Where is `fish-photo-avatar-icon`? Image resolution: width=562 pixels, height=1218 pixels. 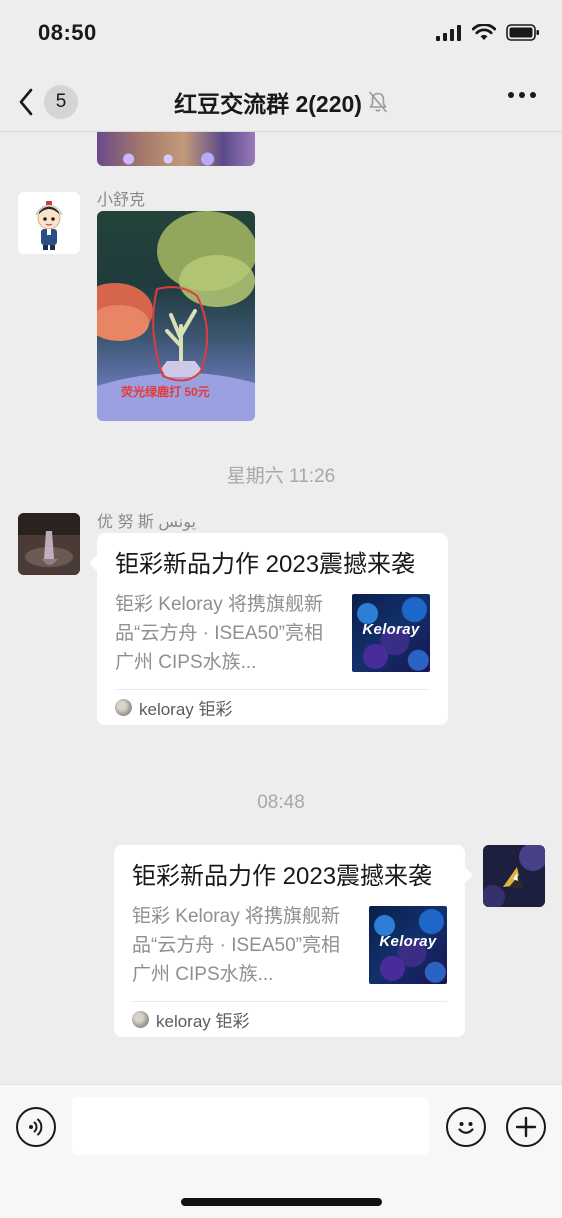 fish-photo-avatar-icon is located at coordinates (514, 876).